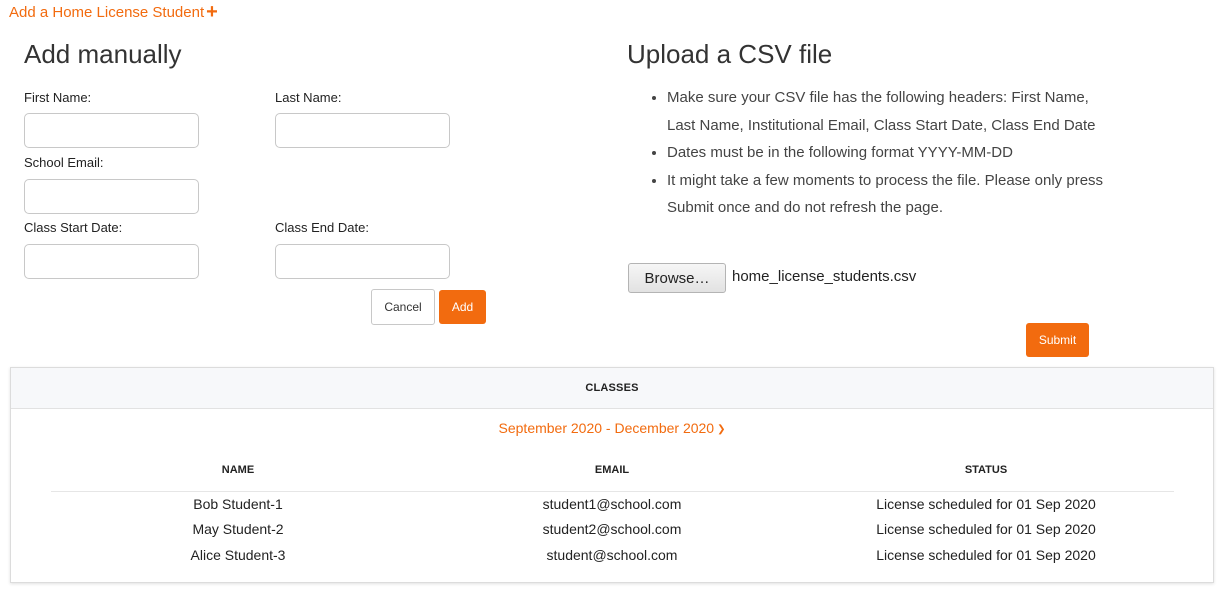 Image resolution: width=1227 pixels, height=595 pixels. I want to click on add-home-license-student-link: Add a Home License Student +, so click(113, 12).